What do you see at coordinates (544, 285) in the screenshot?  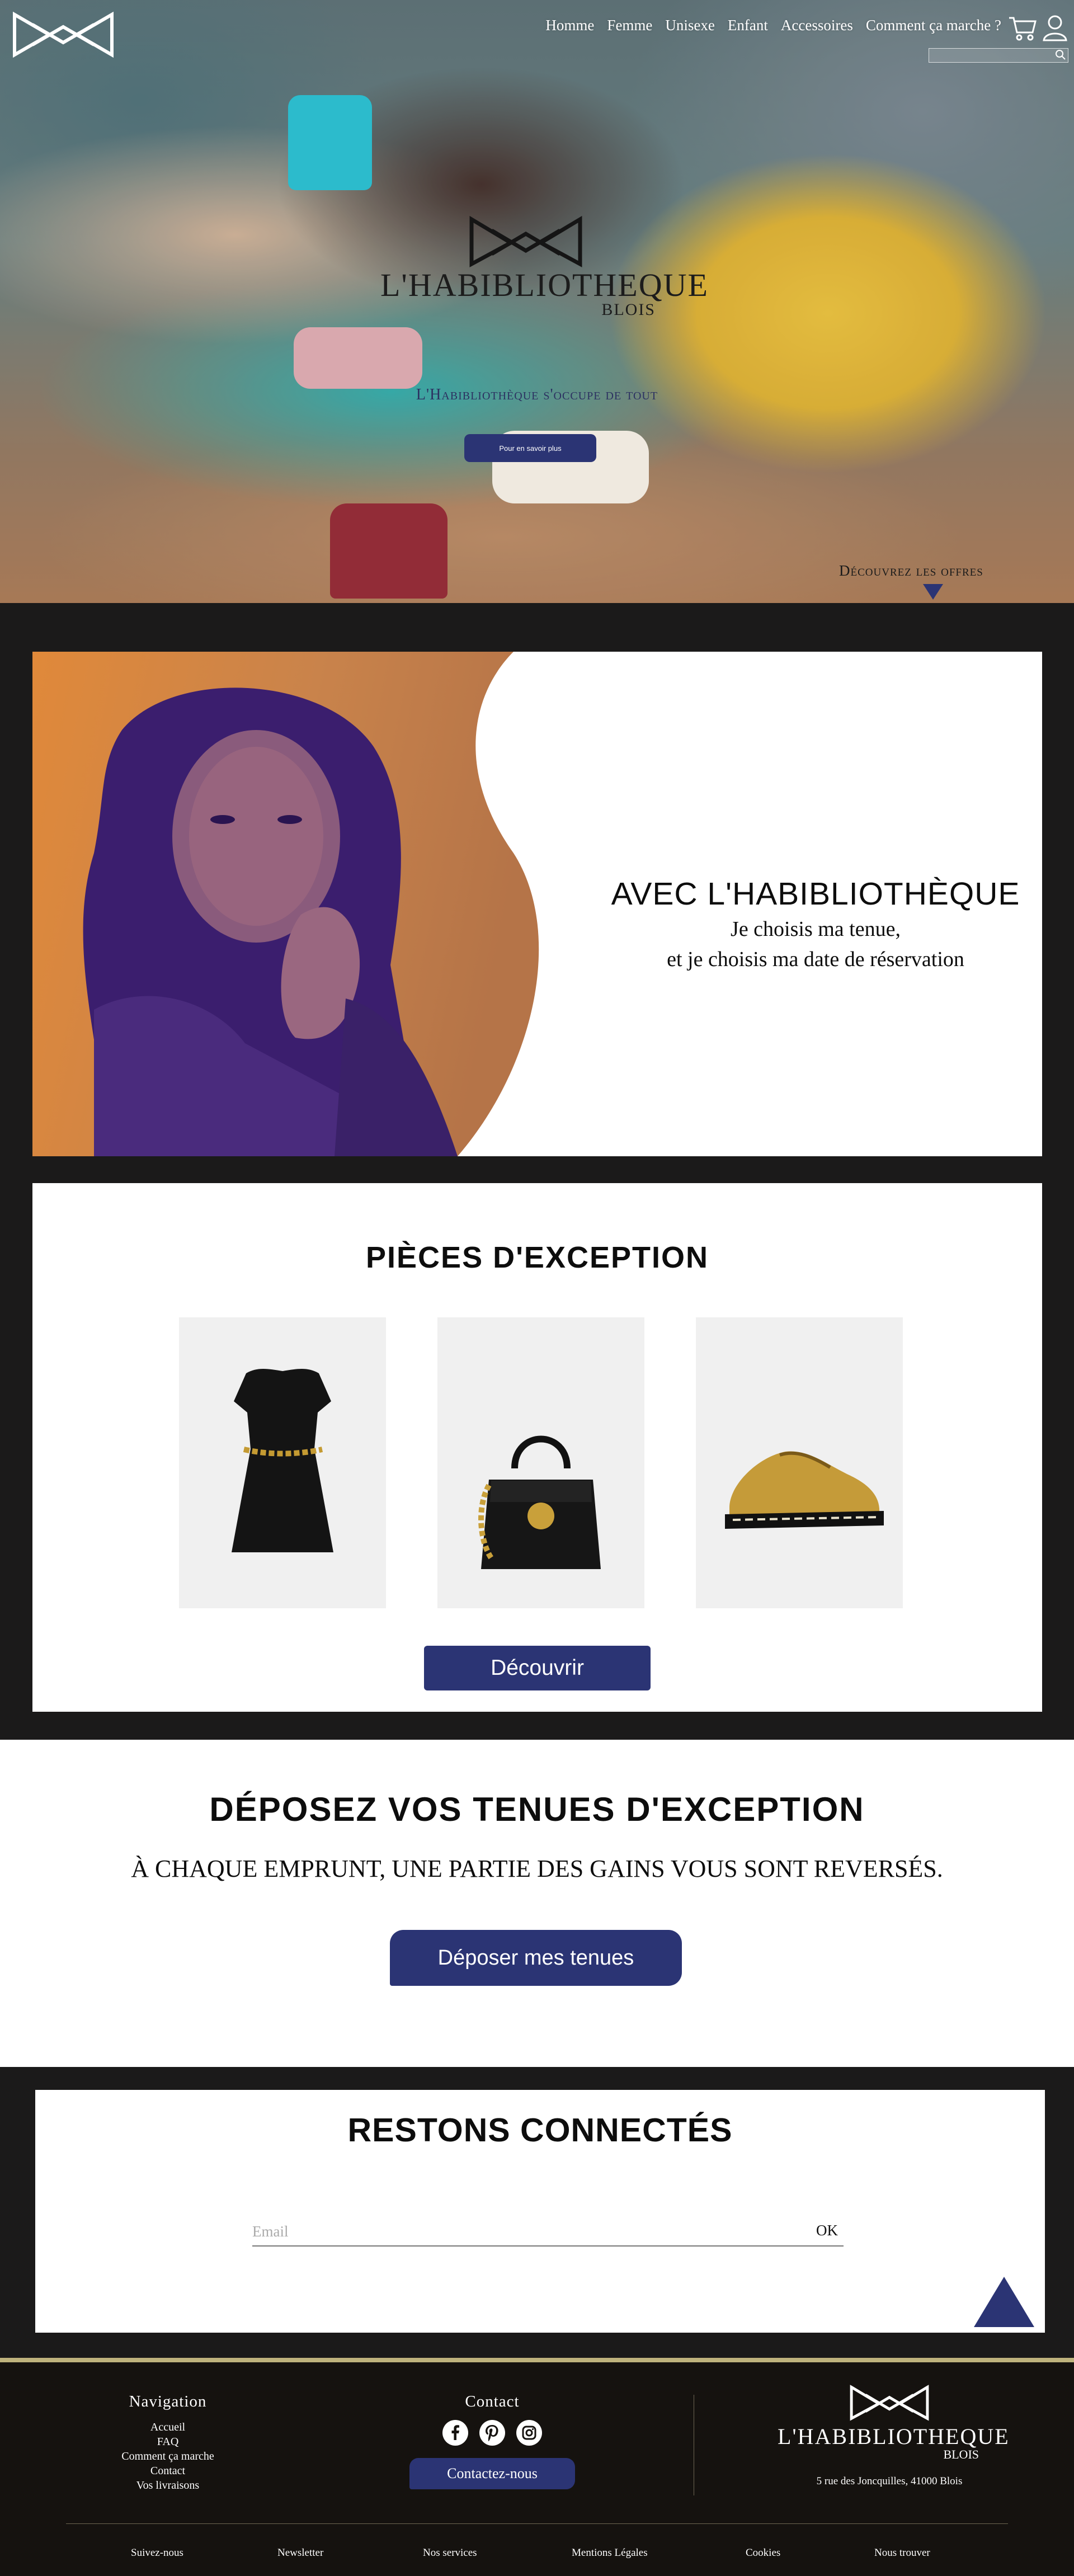 I see `brand-name: L'HABIBLIOTHEQUE` at bounding box center [544, 285].